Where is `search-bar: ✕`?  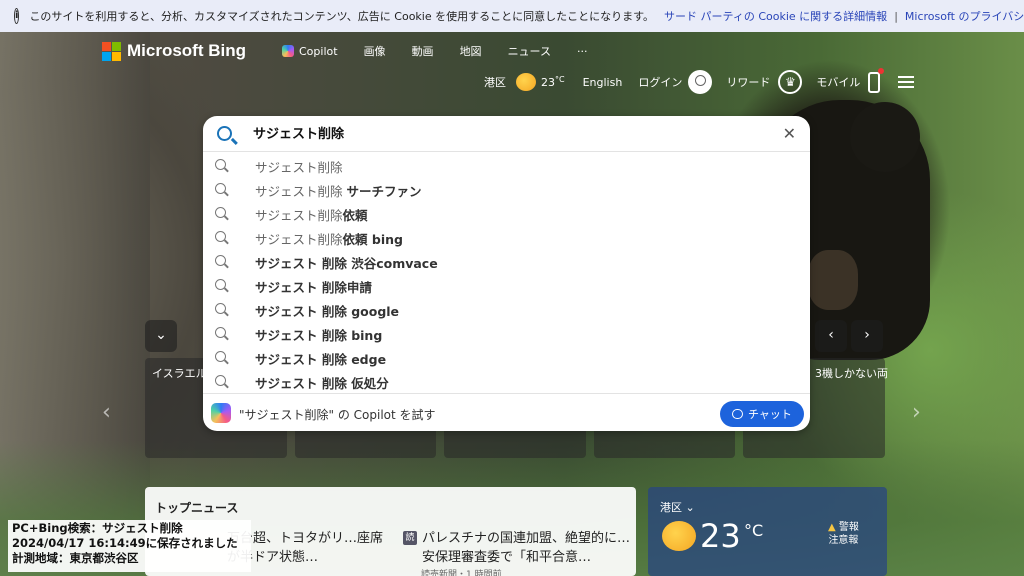
search-bar: ✕ is located at coordinates (506, 134).